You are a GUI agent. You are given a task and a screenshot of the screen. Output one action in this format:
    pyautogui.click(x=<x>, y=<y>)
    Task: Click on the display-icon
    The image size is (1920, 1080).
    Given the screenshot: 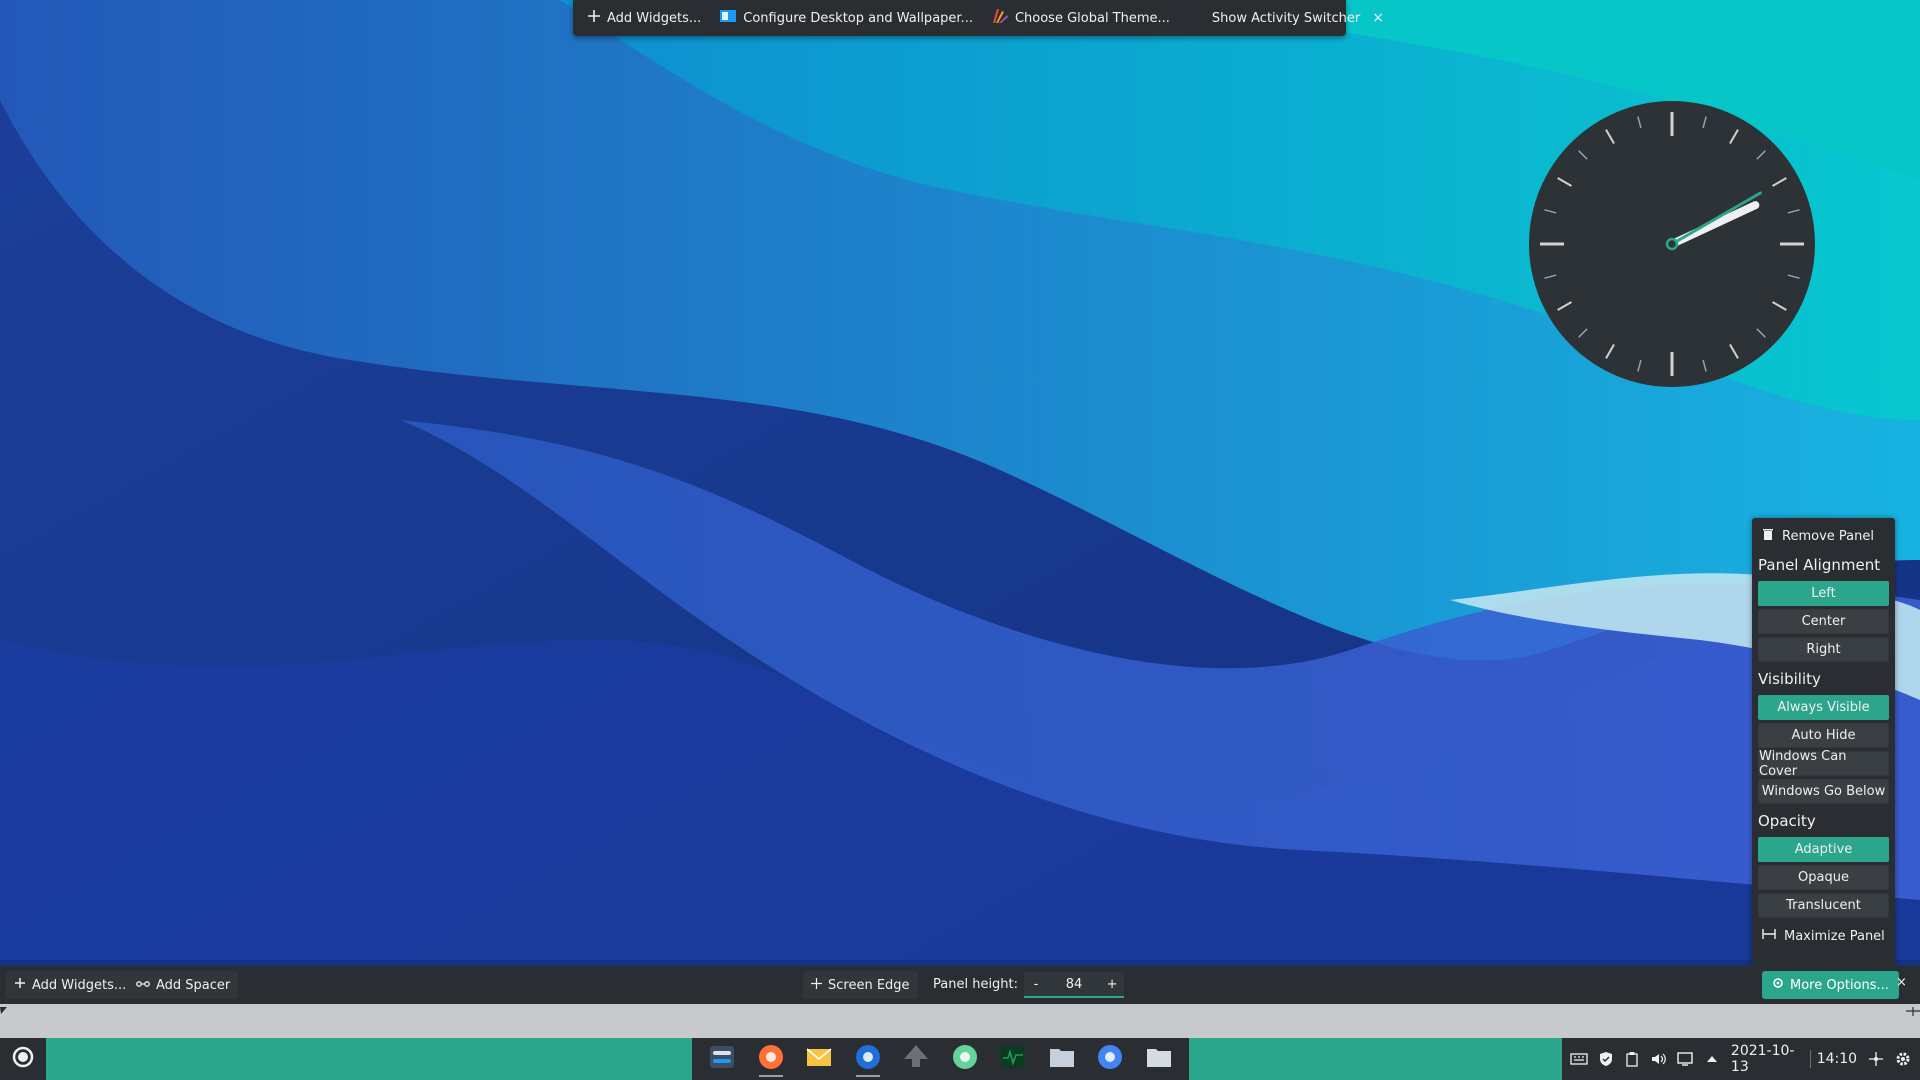 What is the action you would take?
    pyautogui.click(x=1685, y=1059)
    